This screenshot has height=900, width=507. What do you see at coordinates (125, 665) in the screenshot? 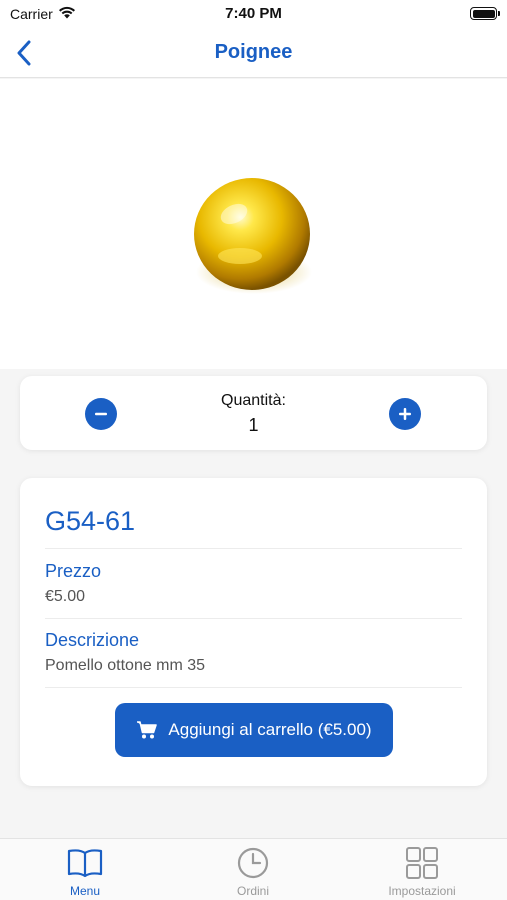
I see `description-value: Pomello ottone mm 35` at bounding box center [125, 665].